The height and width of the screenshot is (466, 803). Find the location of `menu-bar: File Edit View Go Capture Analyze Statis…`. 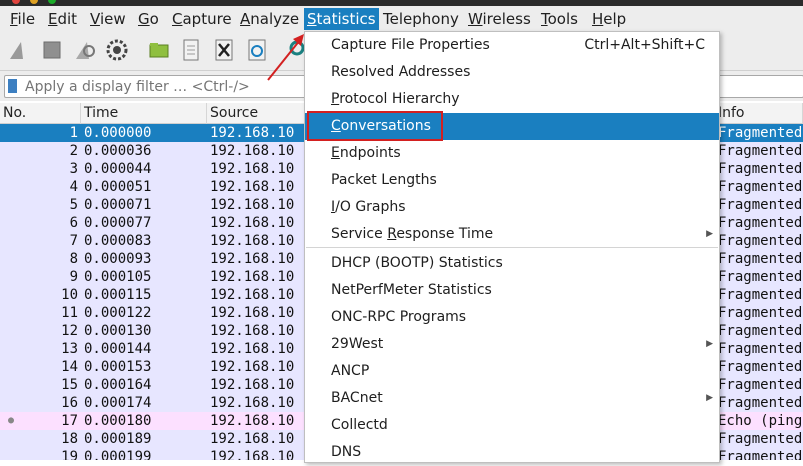

menu-bar: File Edit View Go Capture Analyze Statis… is located at coordinates (401, 18).